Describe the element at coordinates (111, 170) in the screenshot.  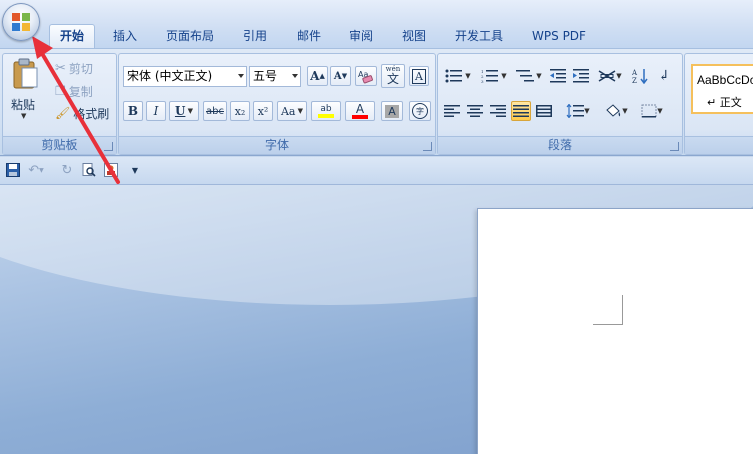
I see `quick-print-button` at that location.